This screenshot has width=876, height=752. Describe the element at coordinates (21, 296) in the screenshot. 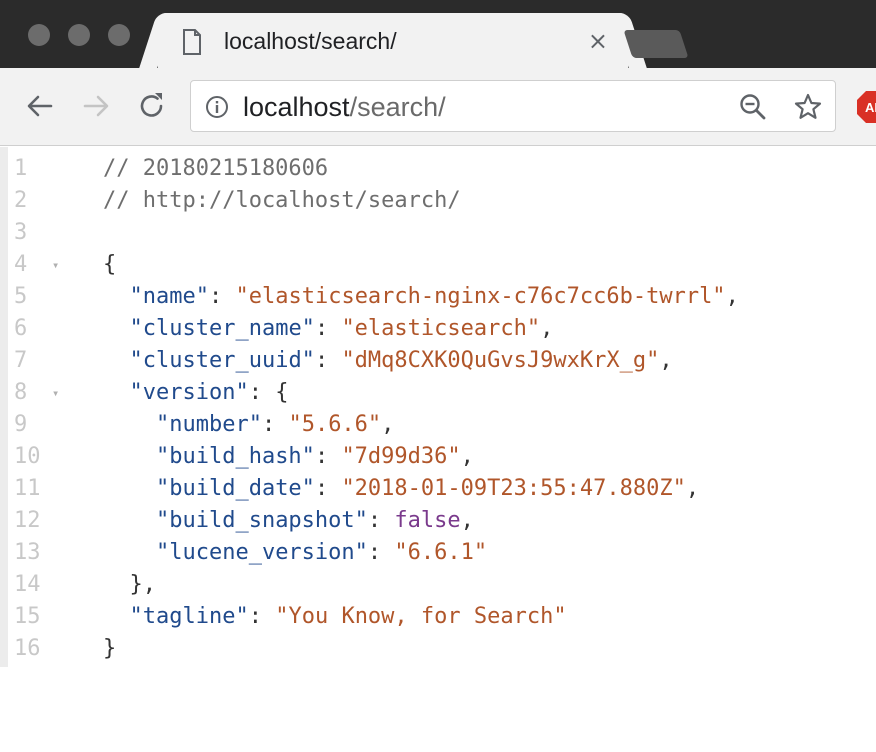

I see `line-number: 5` at that location.